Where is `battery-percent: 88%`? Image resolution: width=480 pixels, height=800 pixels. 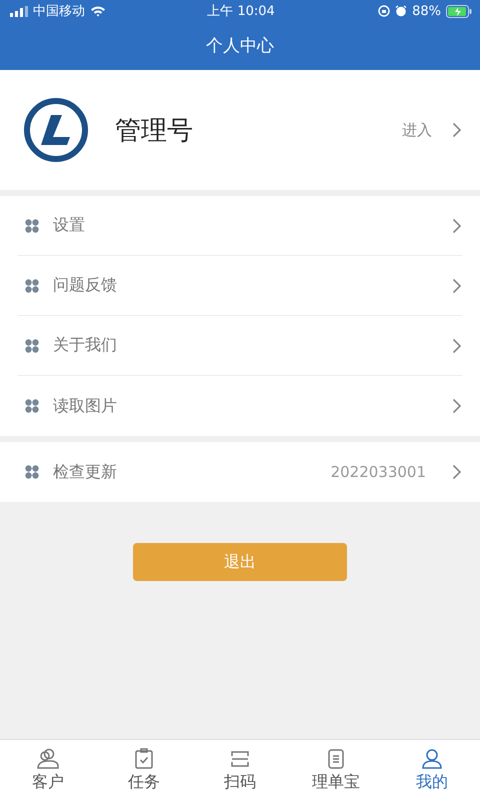 battery-percent: 88% is located at coordinates (426, 11).